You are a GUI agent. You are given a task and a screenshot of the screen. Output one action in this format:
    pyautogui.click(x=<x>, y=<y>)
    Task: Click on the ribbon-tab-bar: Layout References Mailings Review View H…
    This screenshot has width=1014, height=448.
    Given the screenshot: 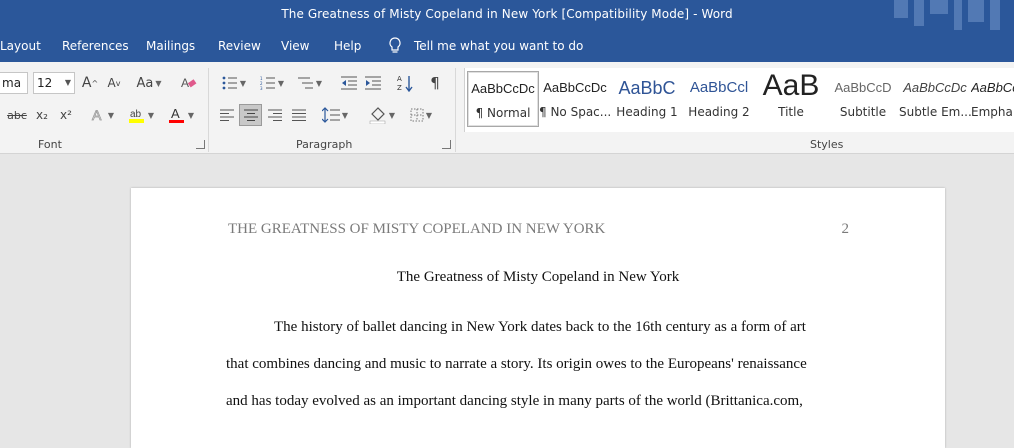 What is the action you would take?
    pyautogui.click(x=507, y=46)
    